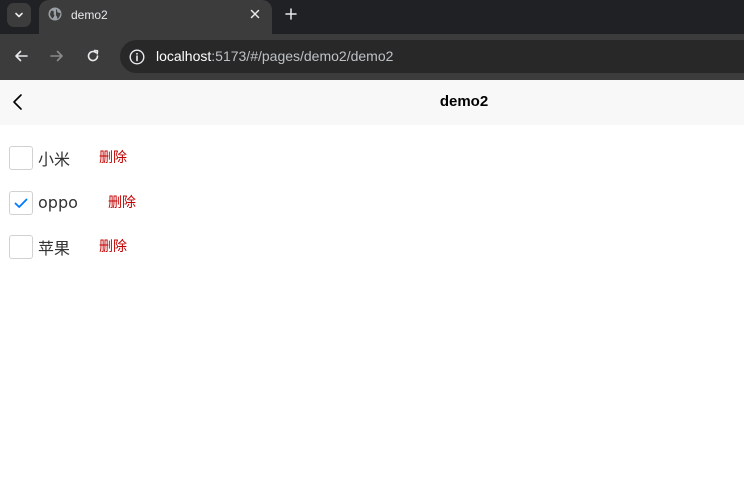  I want to click on chevron-down-icon, so click(19, 15).